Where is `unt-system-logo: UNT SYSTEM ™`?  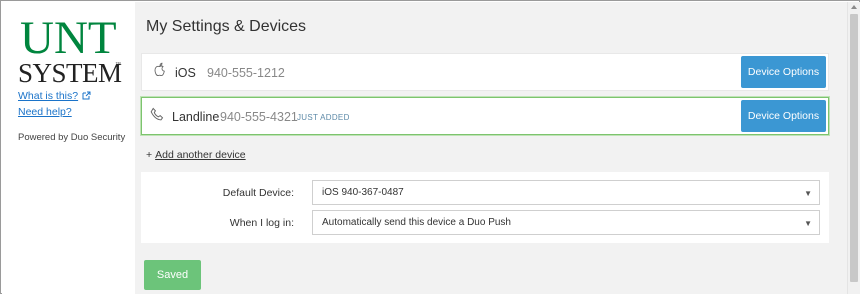 unt-system-logo: UNT SYSTEM ™ is located at coordinates (70, 50).